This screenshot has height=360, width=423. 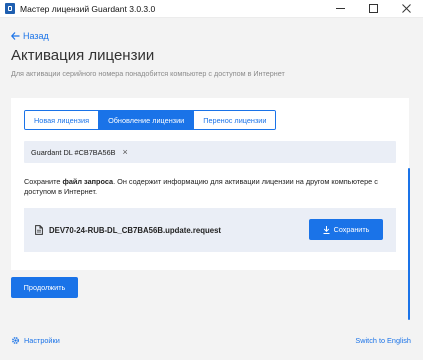 I want to click on instruction-text-bold: файл запроса, so click(x=88, y=181).